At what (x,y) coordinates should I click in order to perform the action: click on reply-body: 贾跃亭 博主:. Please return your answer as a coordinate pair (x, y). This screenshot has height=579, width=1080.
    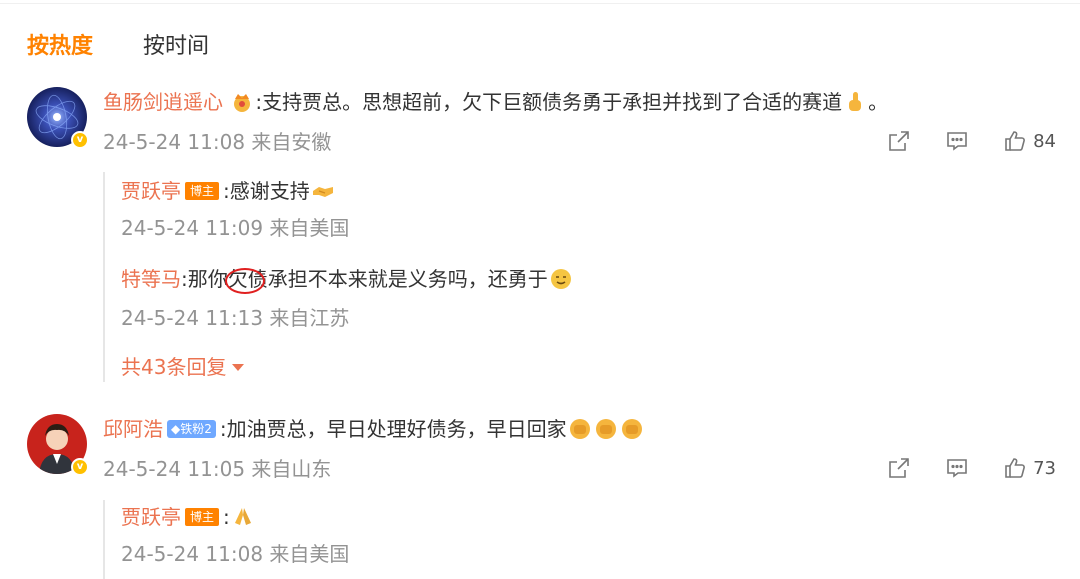
    Looking at the image, I should click on (188, 517).